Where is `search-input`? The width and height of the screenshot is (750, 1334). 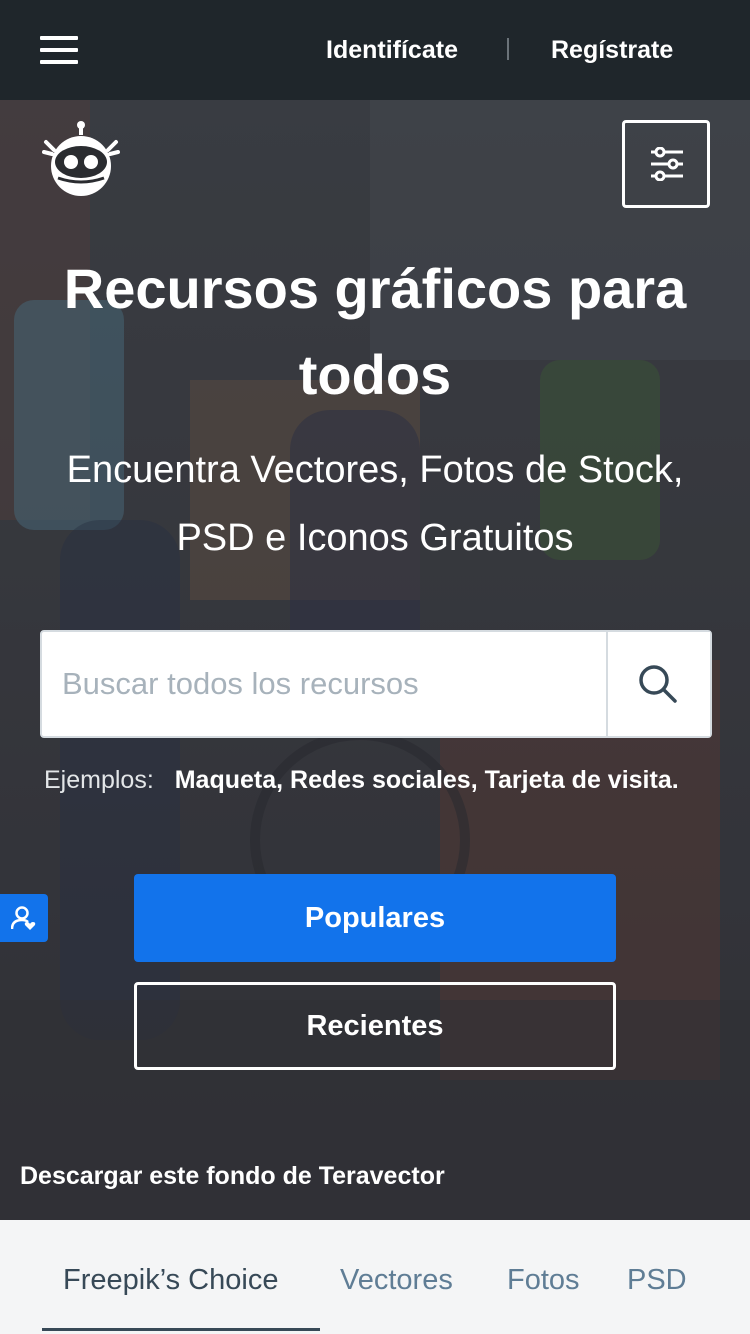 search-input is located at coordinates (325, 684).